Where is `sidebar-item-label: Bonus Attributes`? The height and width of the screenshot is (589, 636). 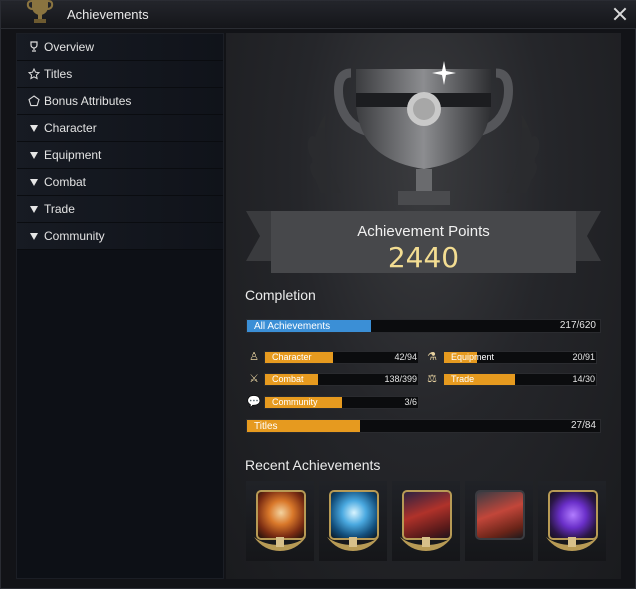
sidebar-item-label: Bonus Attributes is located at coordinates (88, 101).